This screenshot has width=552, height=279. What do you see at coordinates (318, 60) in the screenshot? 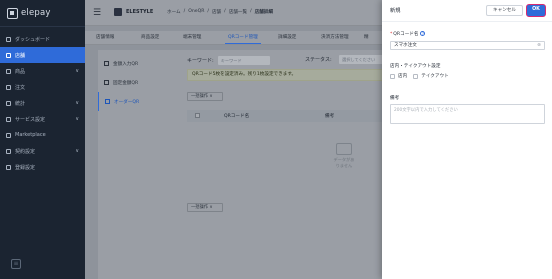
I see `status-label: ステータス:` at bounding box center [318, 60].